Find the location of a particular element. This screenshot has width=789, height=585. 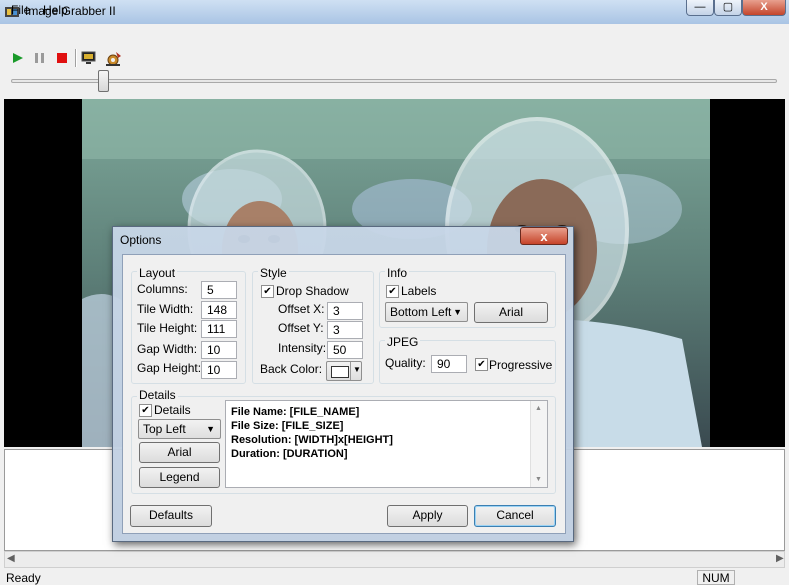

maximize-button: ▢ is located at coordinates (728, 8).